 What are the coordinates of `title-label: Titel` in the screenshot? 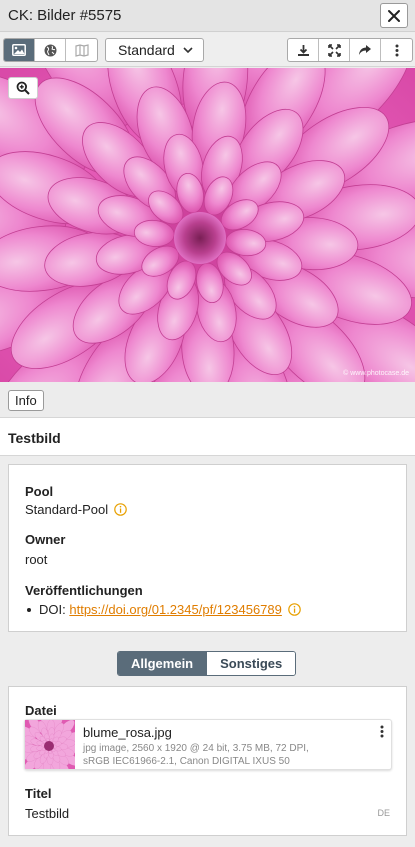 It's located at (38, 793).